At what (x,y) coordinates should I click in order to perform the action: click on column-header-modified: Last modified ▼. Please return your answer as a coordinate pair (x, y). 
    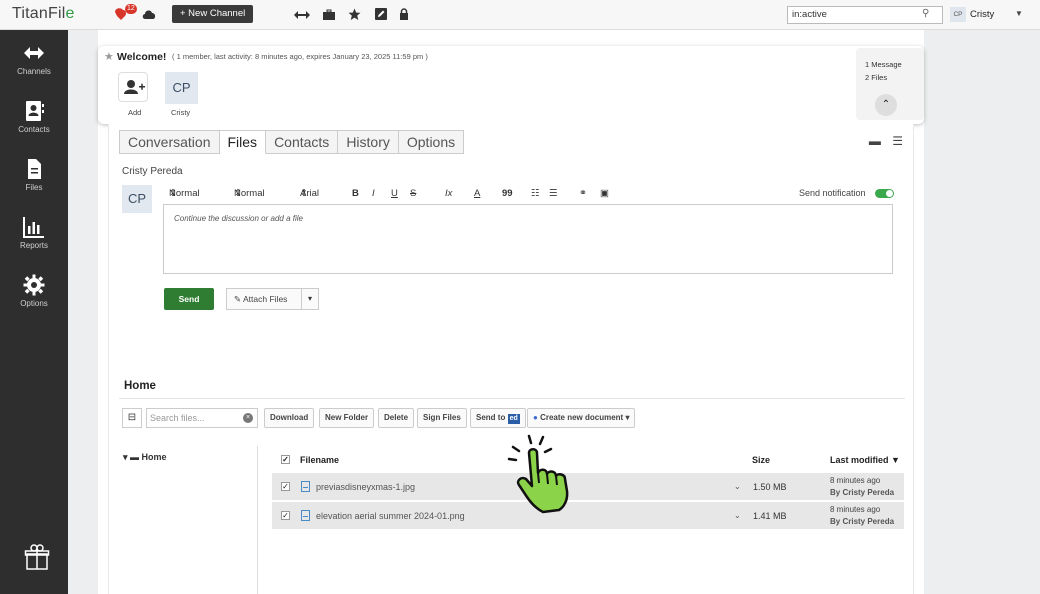
    Looking at the image, I should click on (865, 460).